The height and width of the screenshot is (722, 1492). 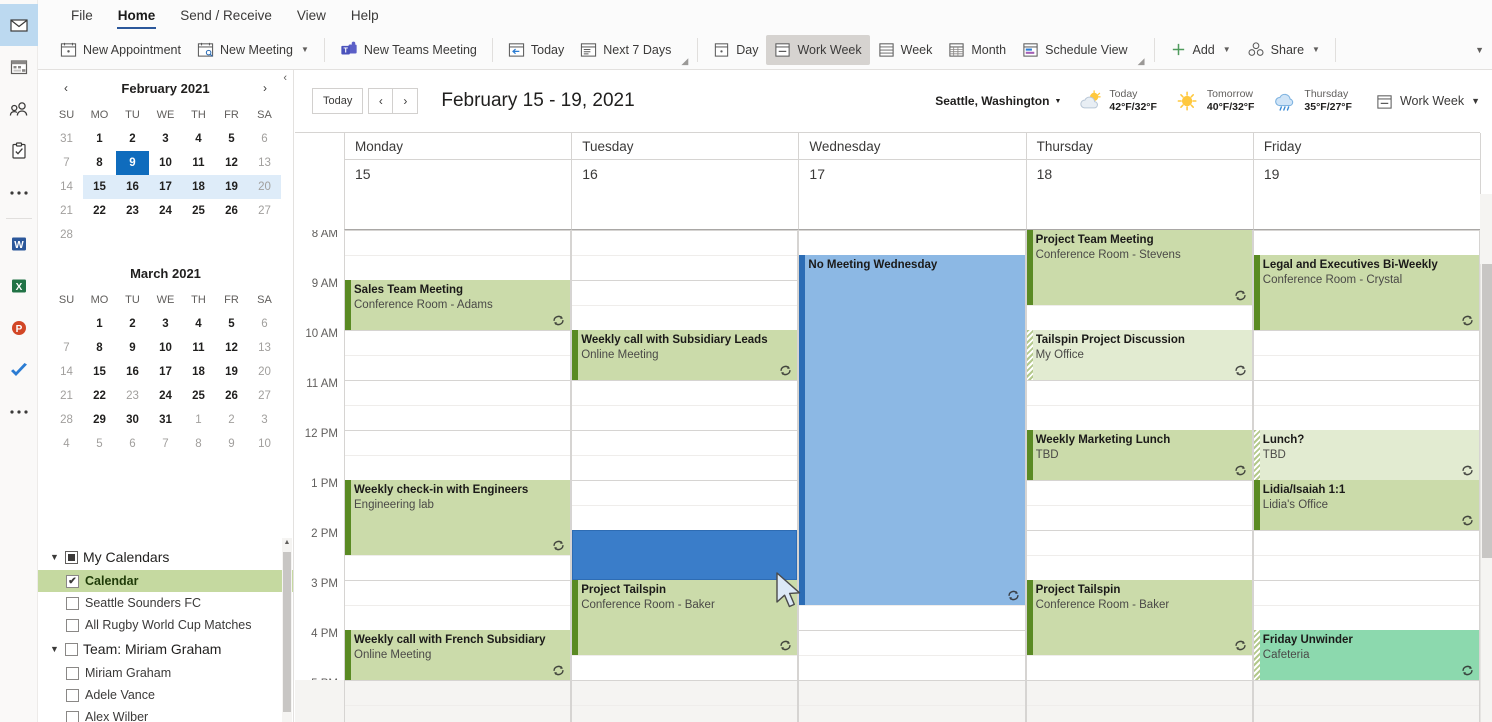 What do you see at coordinates (625, 50) in the screenshot?
I see `next-7-days-button: Next 7 Days` at bounding box center [625, 50].